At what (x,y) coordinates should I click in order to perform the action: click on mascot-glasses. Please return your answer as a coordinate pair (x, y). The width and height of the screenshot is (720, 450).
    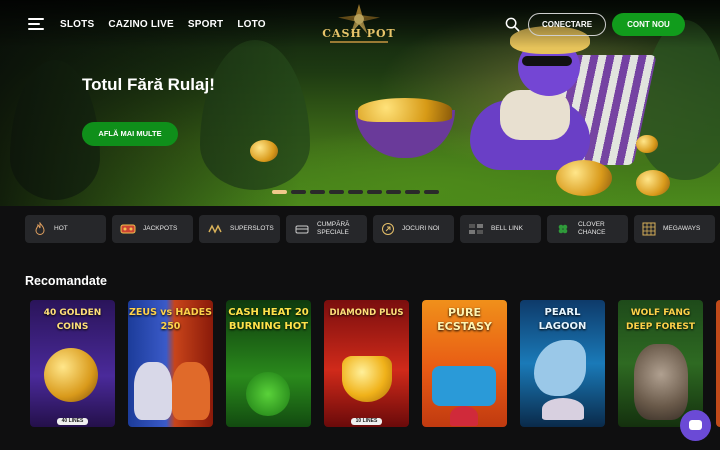
    Looking at the image, I should click on (547, 61).